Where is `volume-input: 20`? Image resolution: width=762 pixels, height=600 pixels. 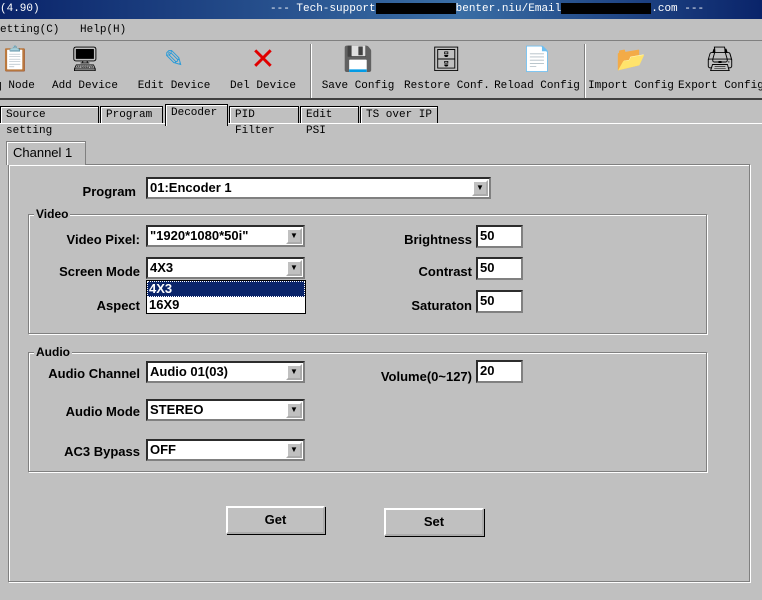 volume-input: 20 is located at coordinates (499, 371).